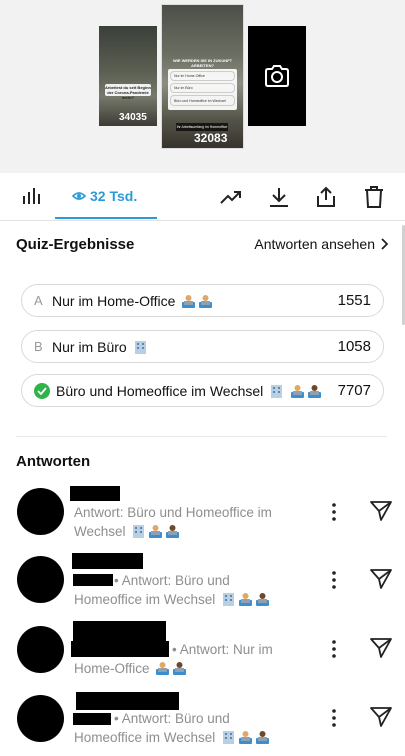 The height and width of the screenshot is (756, 405). Describe the element at coordinates (133, 117) in the screenshot. I see `story-view-count: 34035` at that location.